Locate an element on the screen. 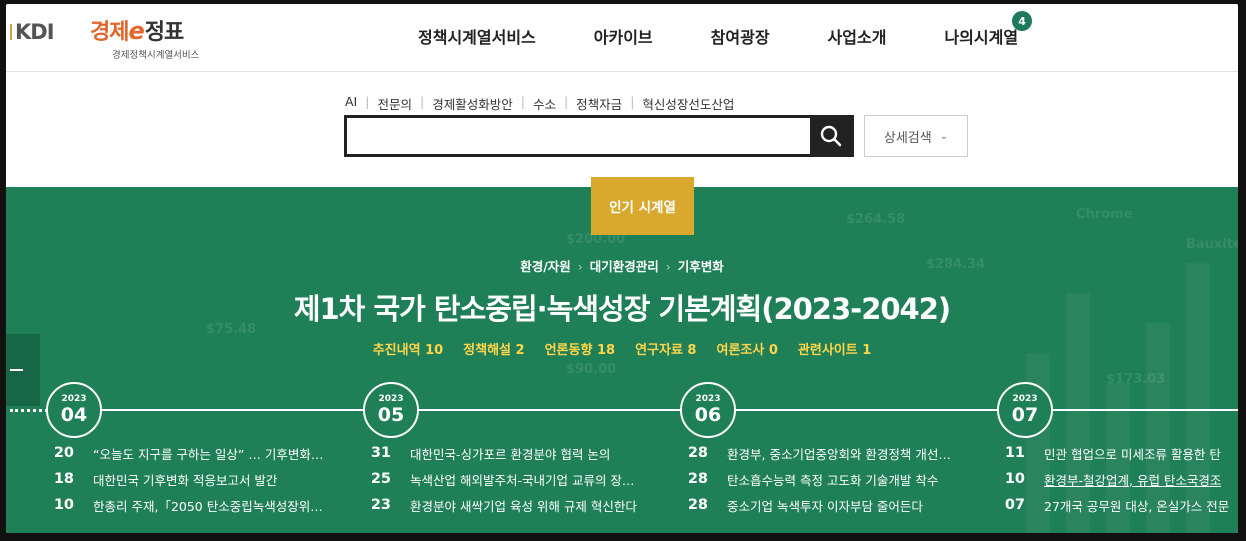 This screenshot has width=1246, height=541. quick-link-innovation: 혁신성장선도산업 is located at coordinates (688, 103).